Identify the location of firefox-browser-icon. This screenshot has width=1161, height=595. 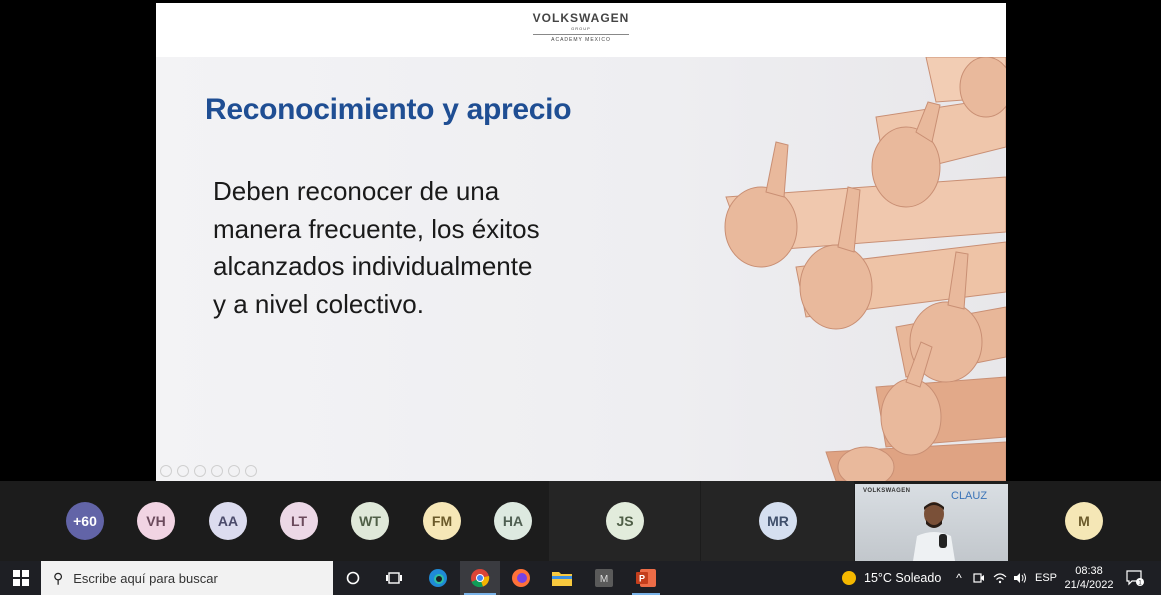
(521, 578).